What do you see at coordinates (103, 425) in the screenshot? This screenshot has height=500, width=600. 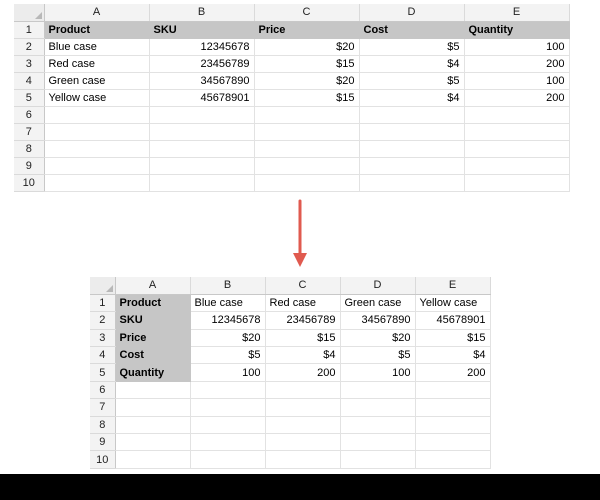 I see `row-header: 8` at bounding box center [103, 425].